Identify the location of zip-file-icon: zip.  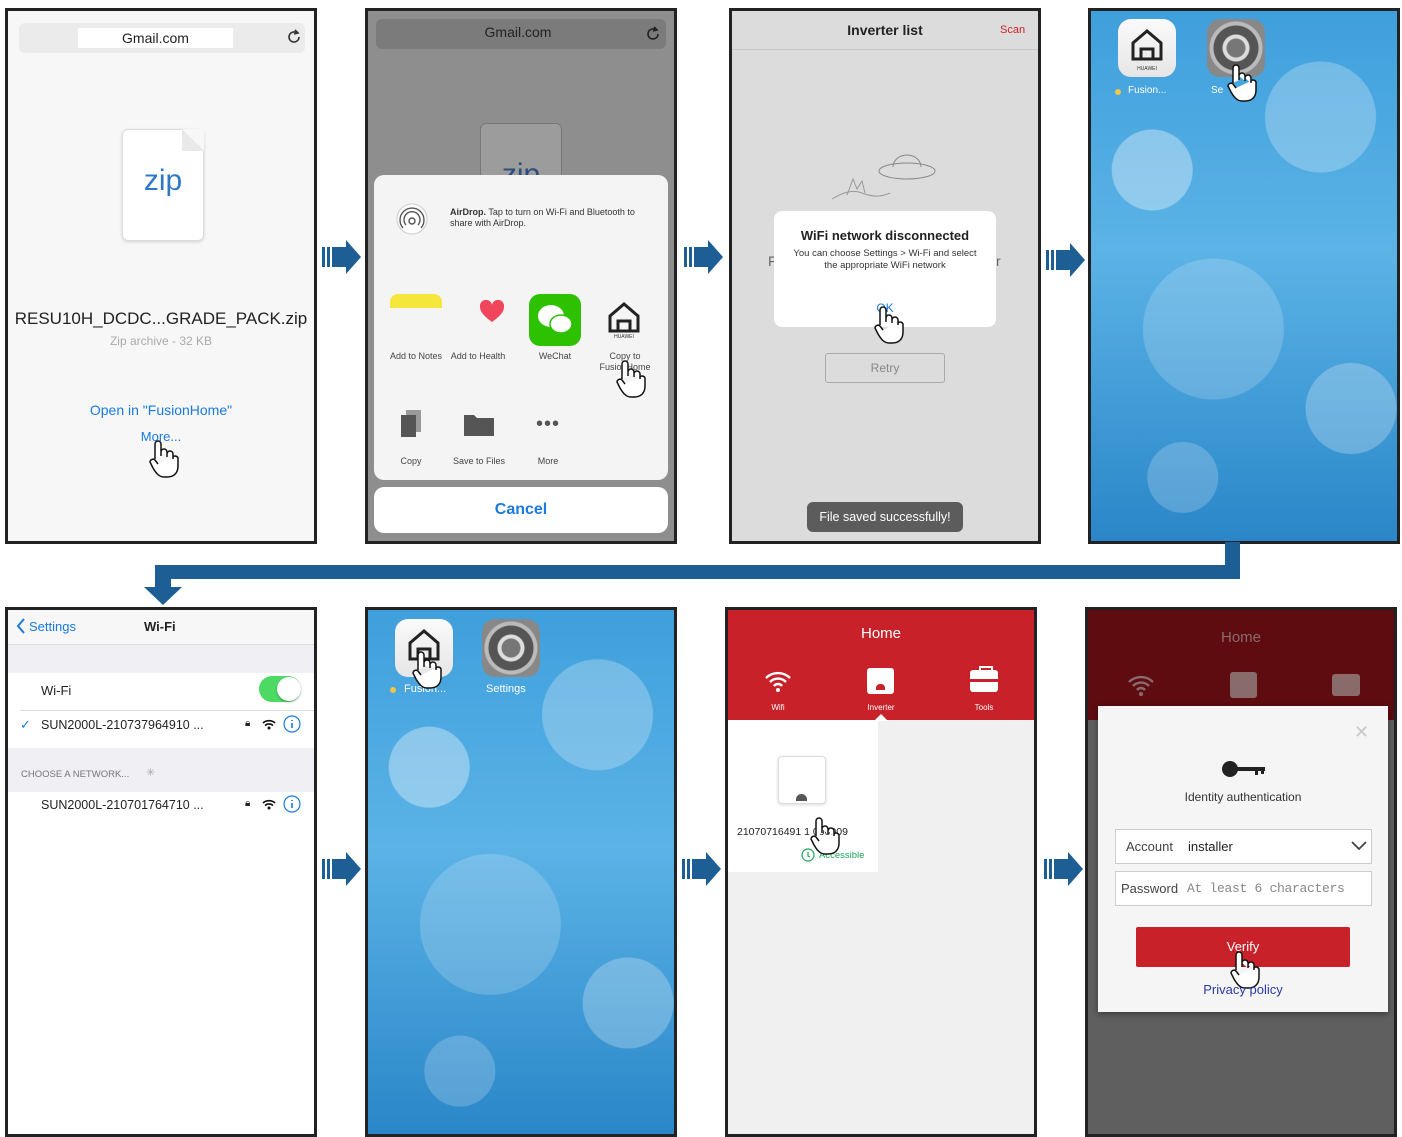
(163, 185).